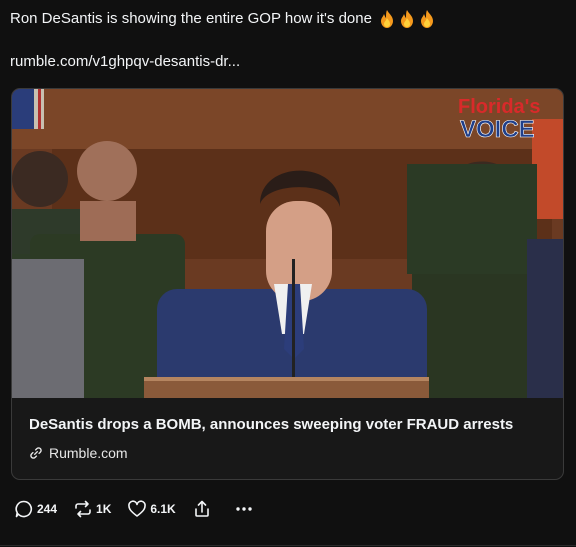  Describe the element at coordinates (88, 453) in the screenshot. I see `card-domain-label: Rumble.com` at that location.